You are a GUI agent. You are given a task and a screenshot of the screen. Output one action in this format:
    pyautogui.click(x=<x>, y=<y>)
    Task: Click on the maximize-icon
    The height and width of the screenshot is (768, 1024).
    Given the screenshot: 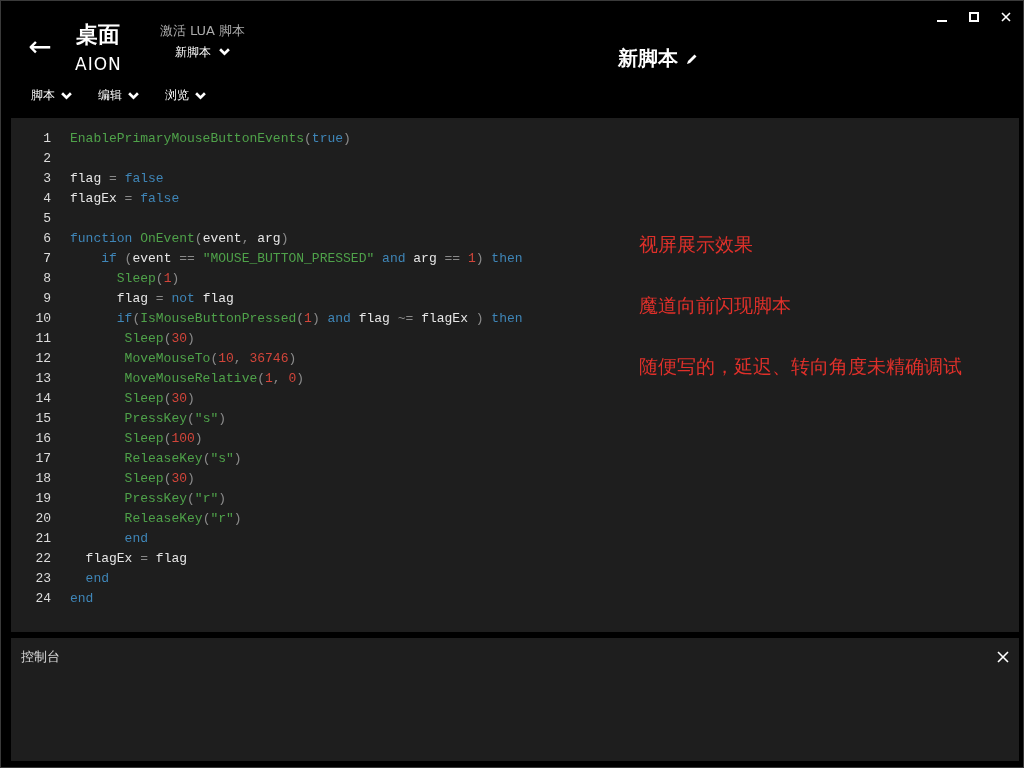 What is the action you would take?
    pyautogui.click(x=974, y=17)
    